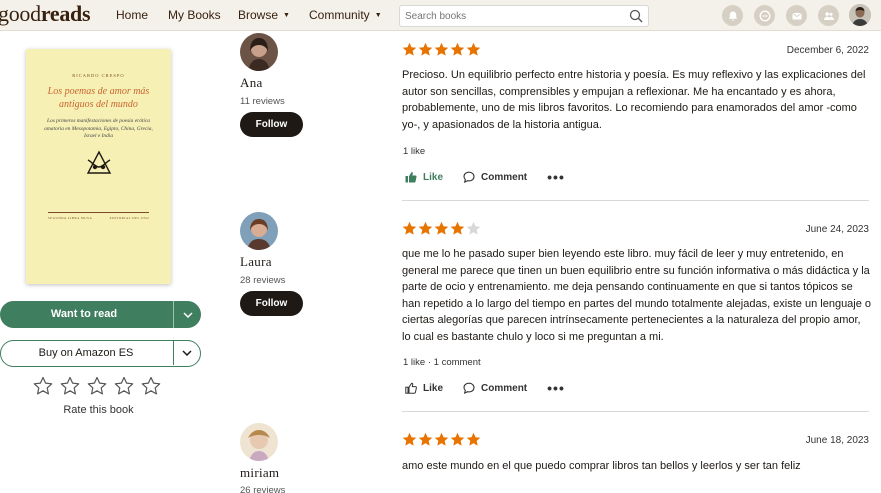  Describe the element at coordinates (65, 13) in the screenshot. I see `logo-bold-text: reads` at that location.